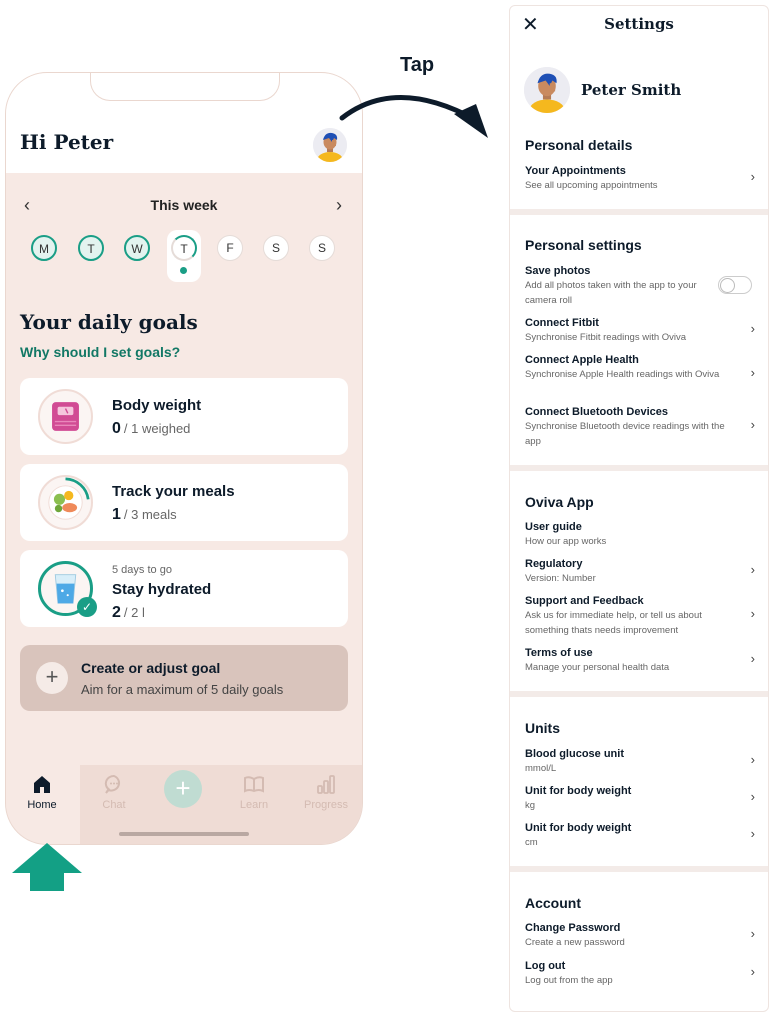 The height and width of the screenshot is (1014, 770). I want to click on tab-label: Chat, so click(114, 805).